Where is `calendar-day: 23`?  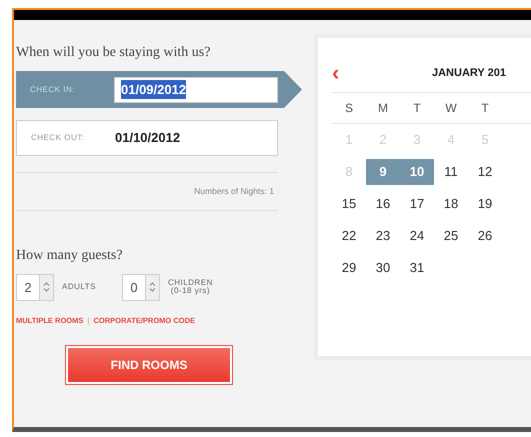 calendar-day: 23 is located at coordinates (383, 236).